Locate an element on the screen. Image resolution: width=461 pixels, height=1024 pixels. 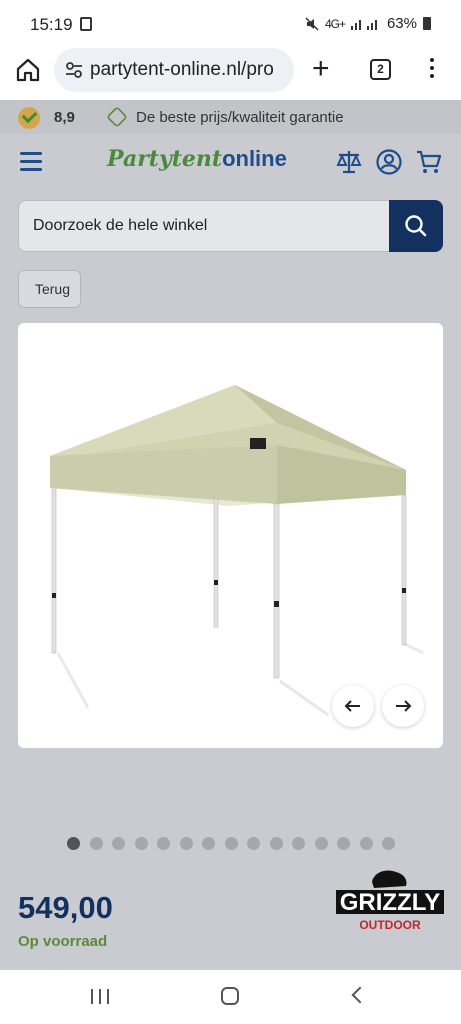
guarantee-icon is located at coordinates (117, 117).